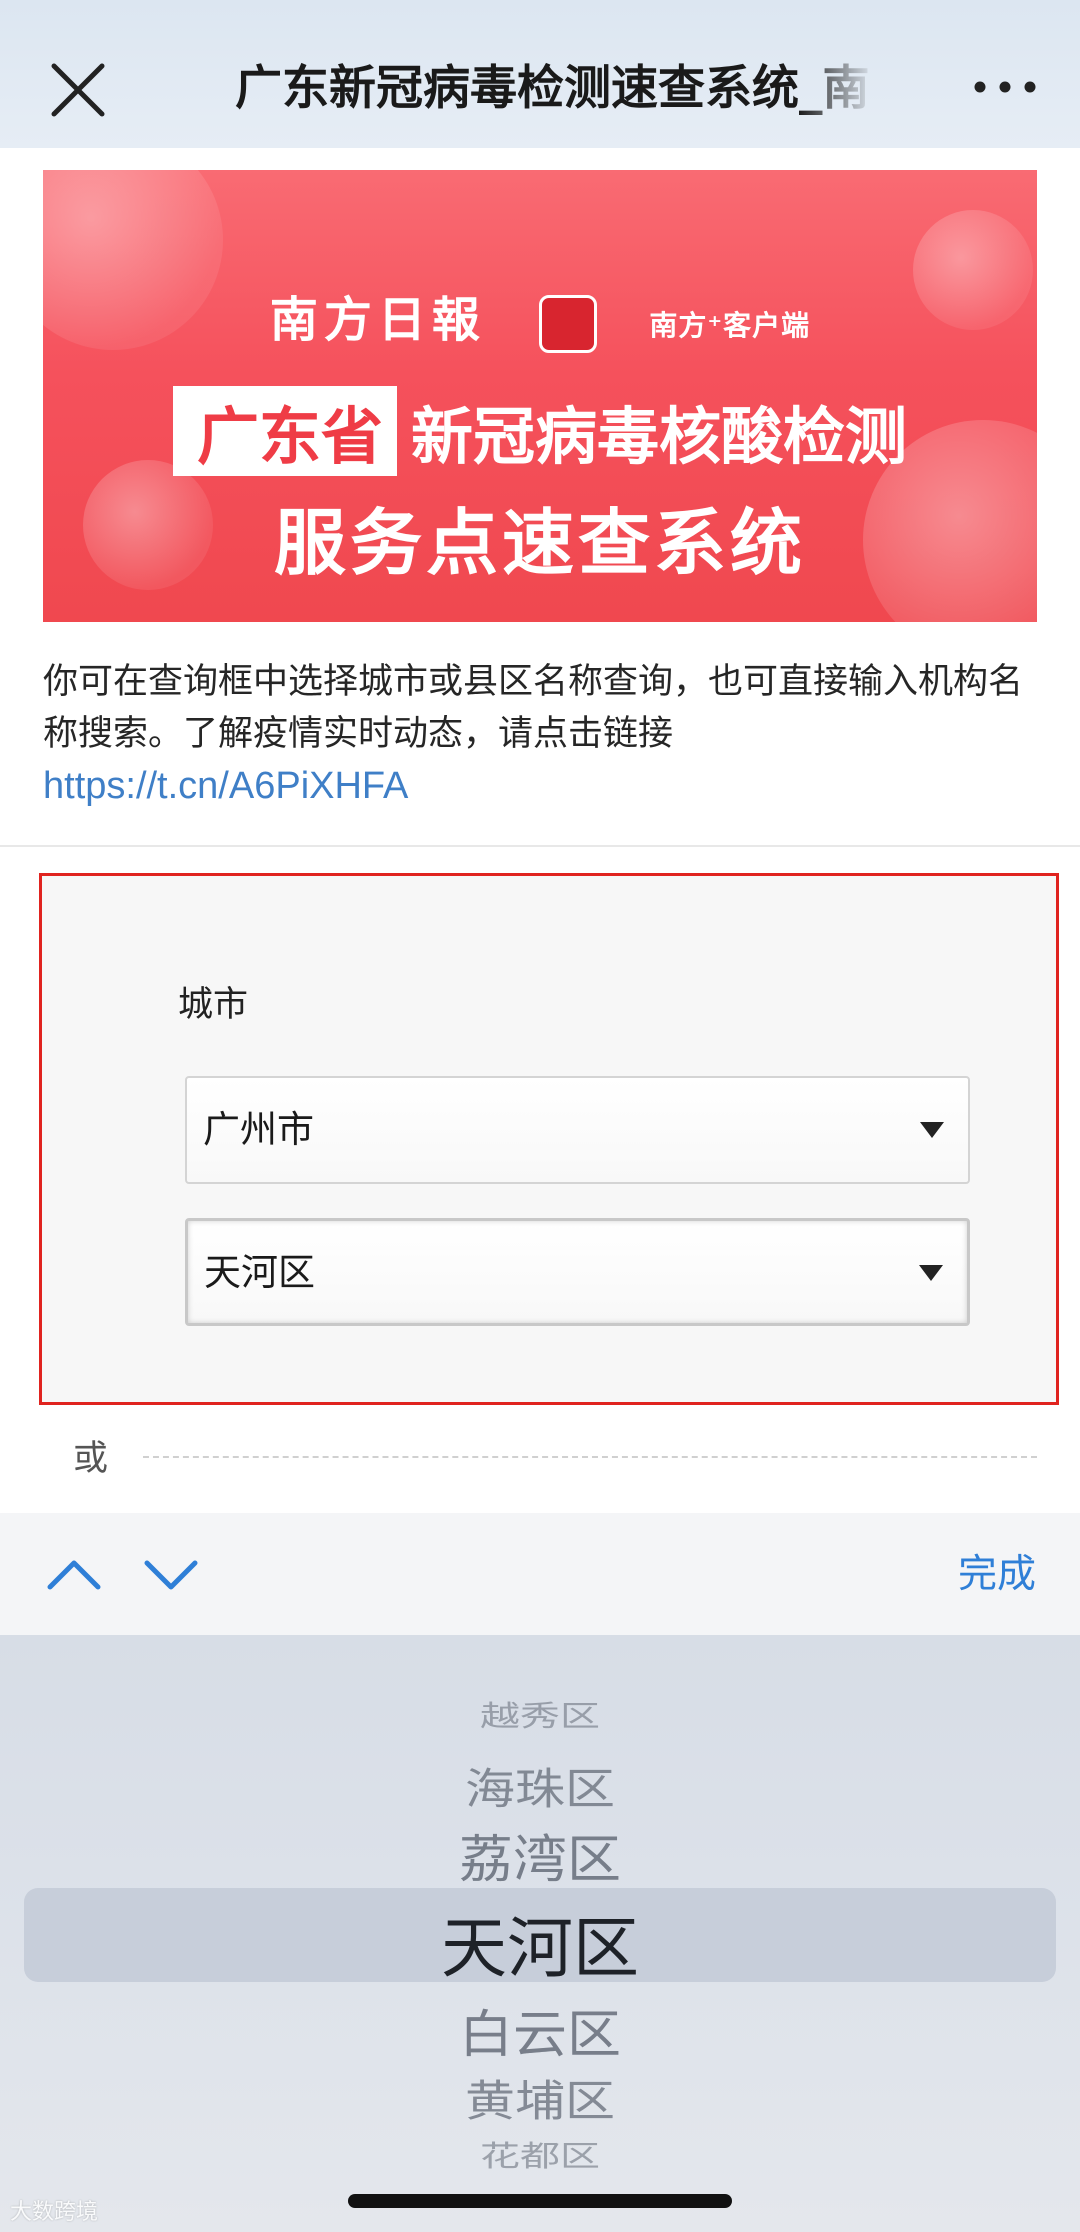 The image size is (1080, 2232). Describe the element at coordinates (540, 1714) in the screenshot. I see `picker-item: 越秀区` at that location.